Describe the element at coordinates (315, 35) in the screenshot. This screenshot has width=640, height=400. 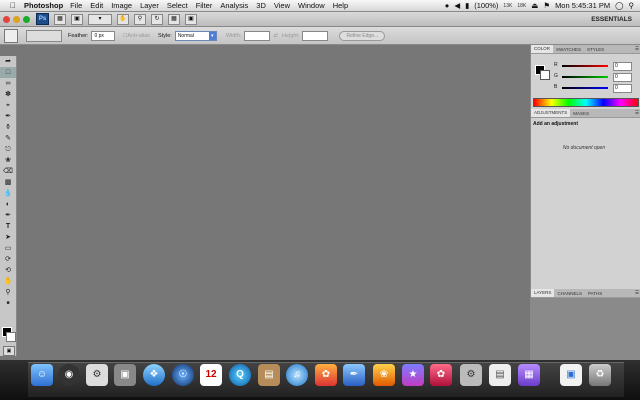
I see `height-input` at that location.